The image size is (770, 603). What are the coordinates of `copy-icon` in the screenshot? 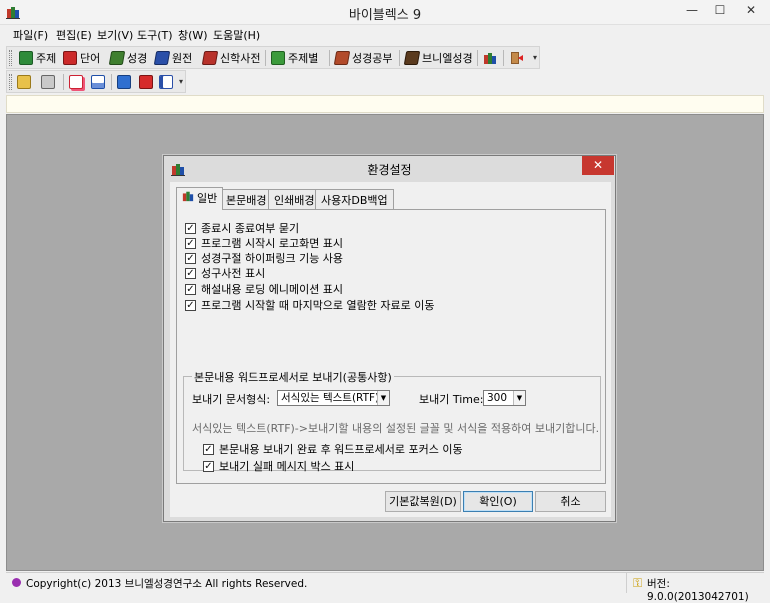 It's located at (76, 82).